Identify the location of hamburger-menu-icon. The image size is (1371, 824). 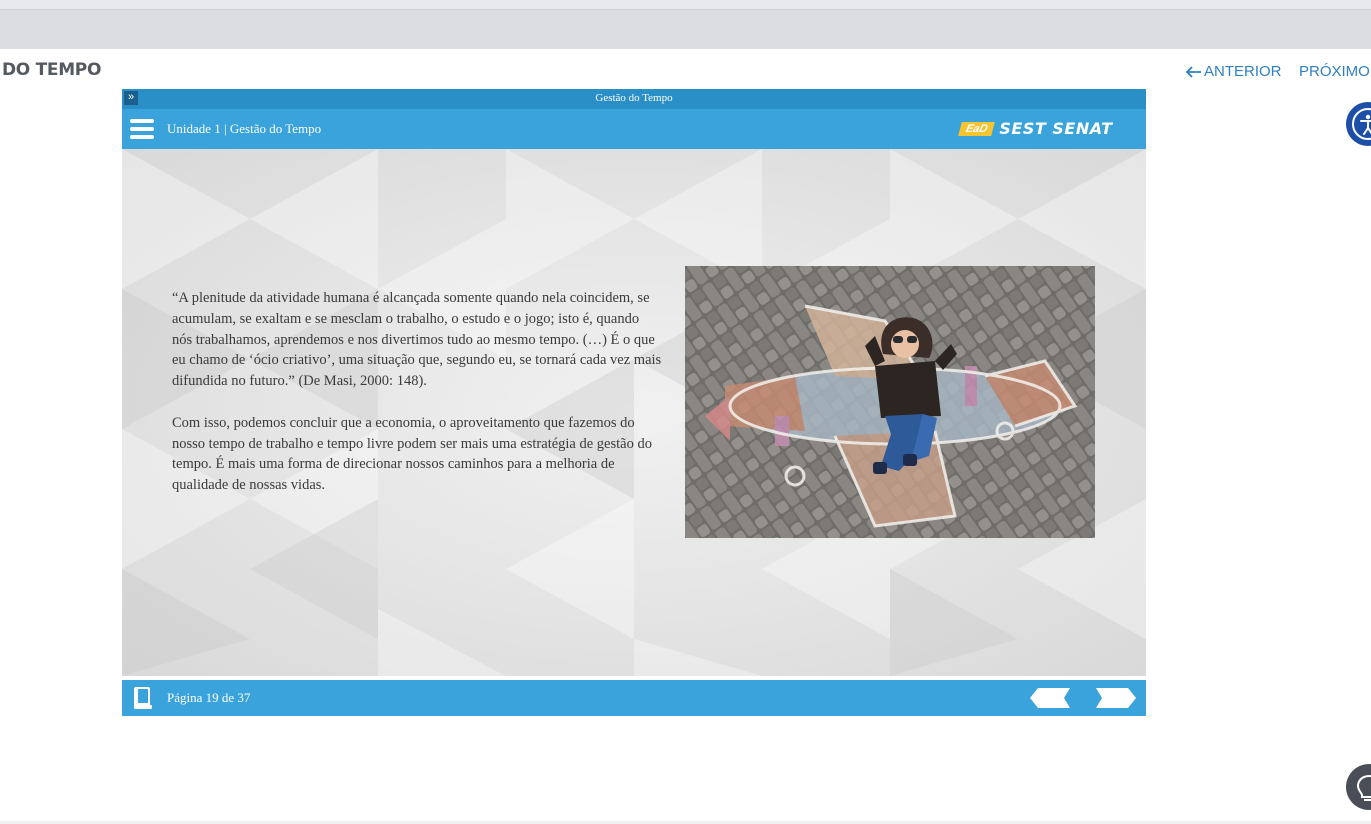
(142, 129).